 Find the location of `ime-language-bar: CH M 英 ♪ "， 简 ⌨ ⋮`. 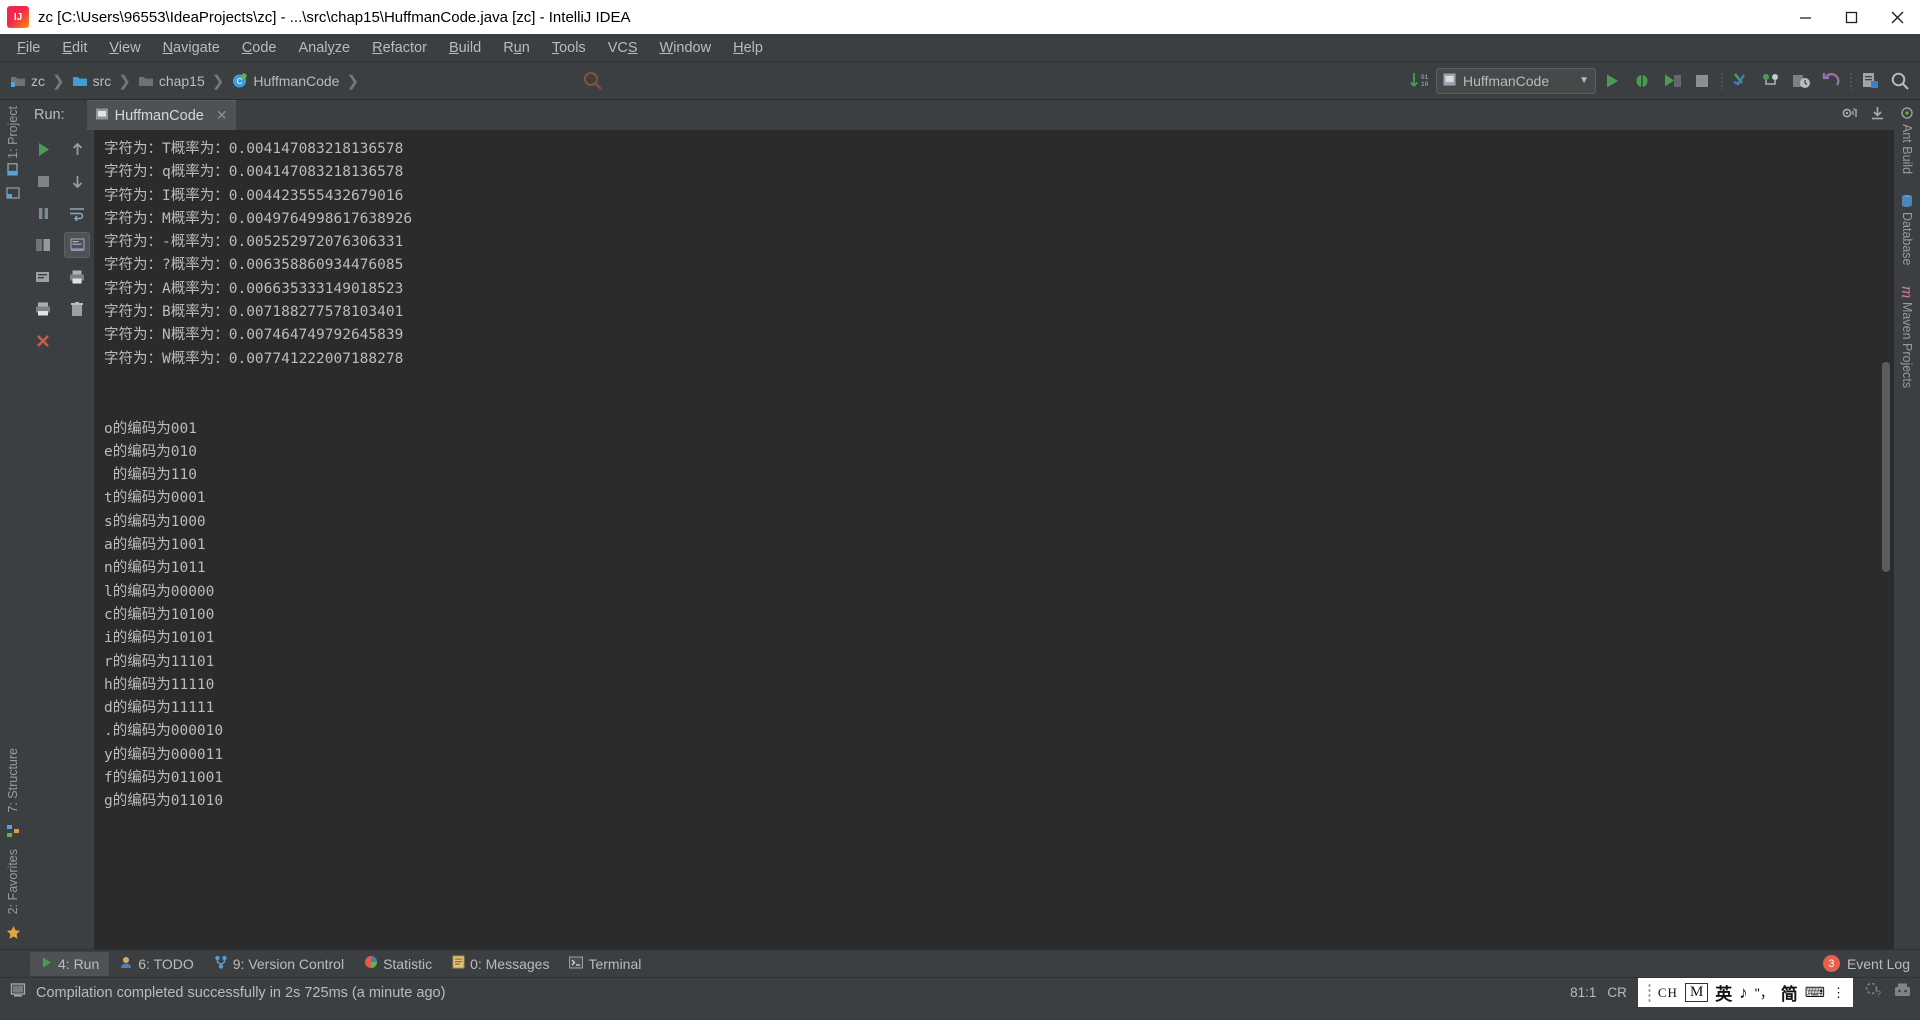

ime-language-bar: CH M 英 ♪ "， 简 ⌨ ⋮ is located at coordinates (1745, 992).